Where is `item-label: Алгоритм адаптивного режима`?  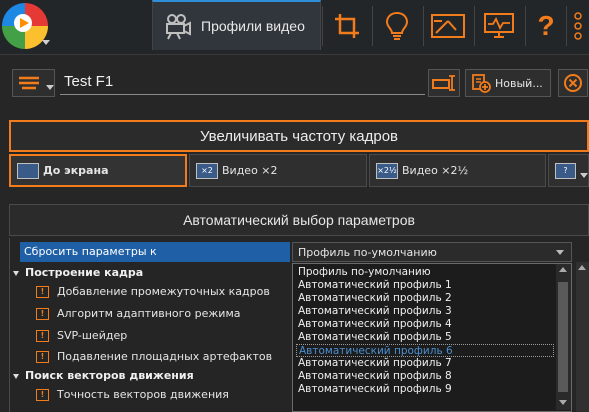 item-label: Алгоритм адаптивного режима is located at coordinates (149, 313).